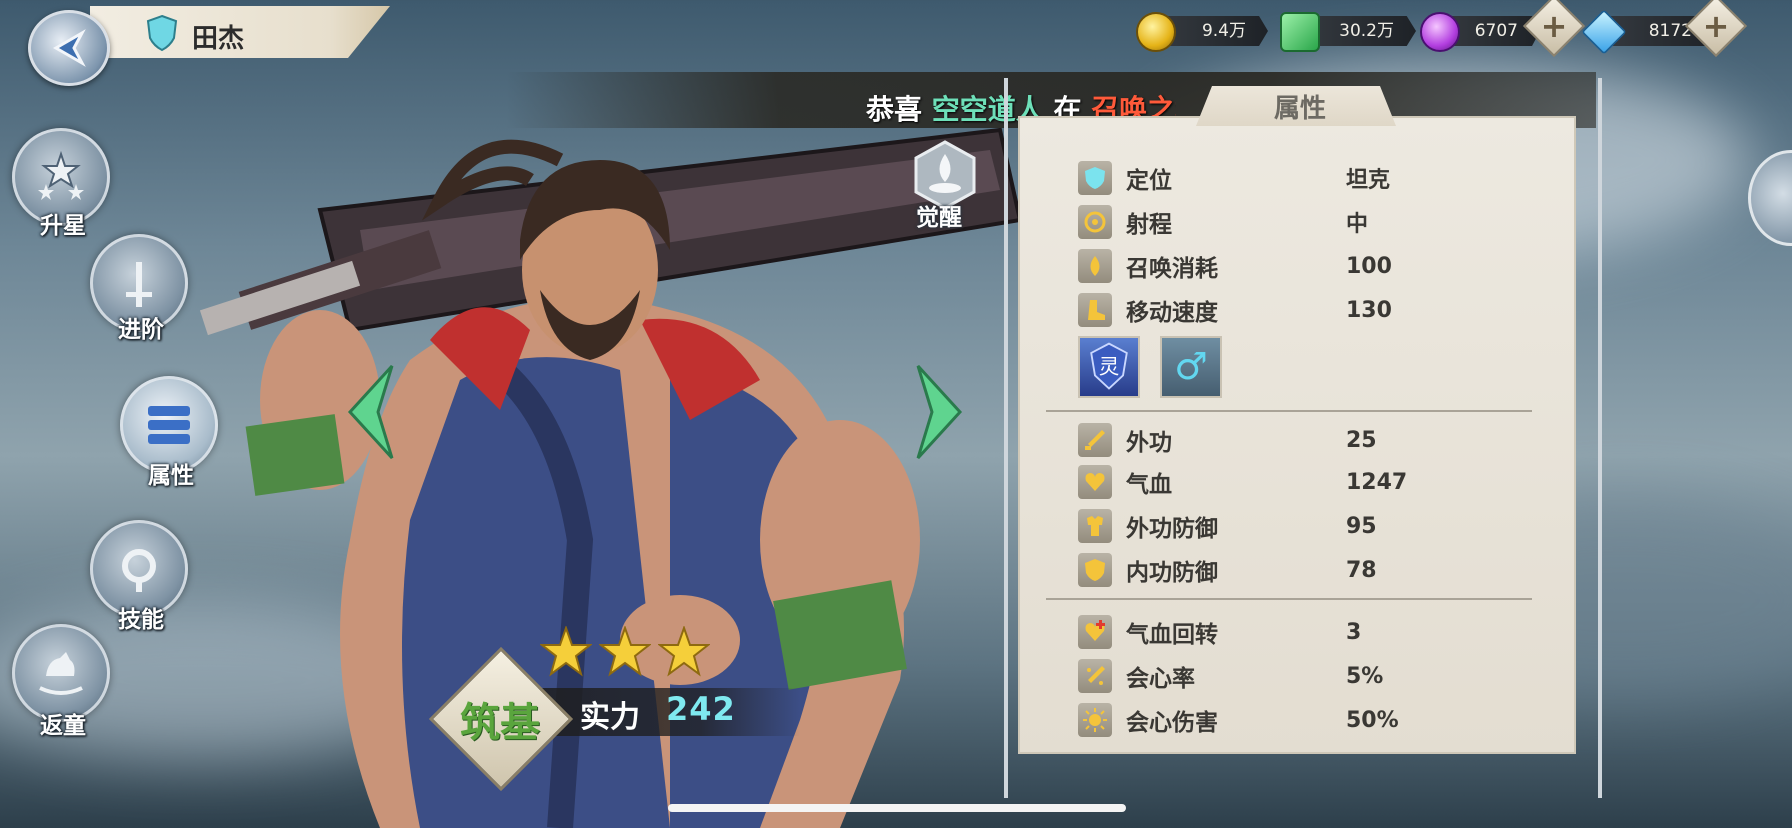 This screenshot has height=828, width=1792. I want to click on info-row-role: 定位 坦克, so click(1234, 178).